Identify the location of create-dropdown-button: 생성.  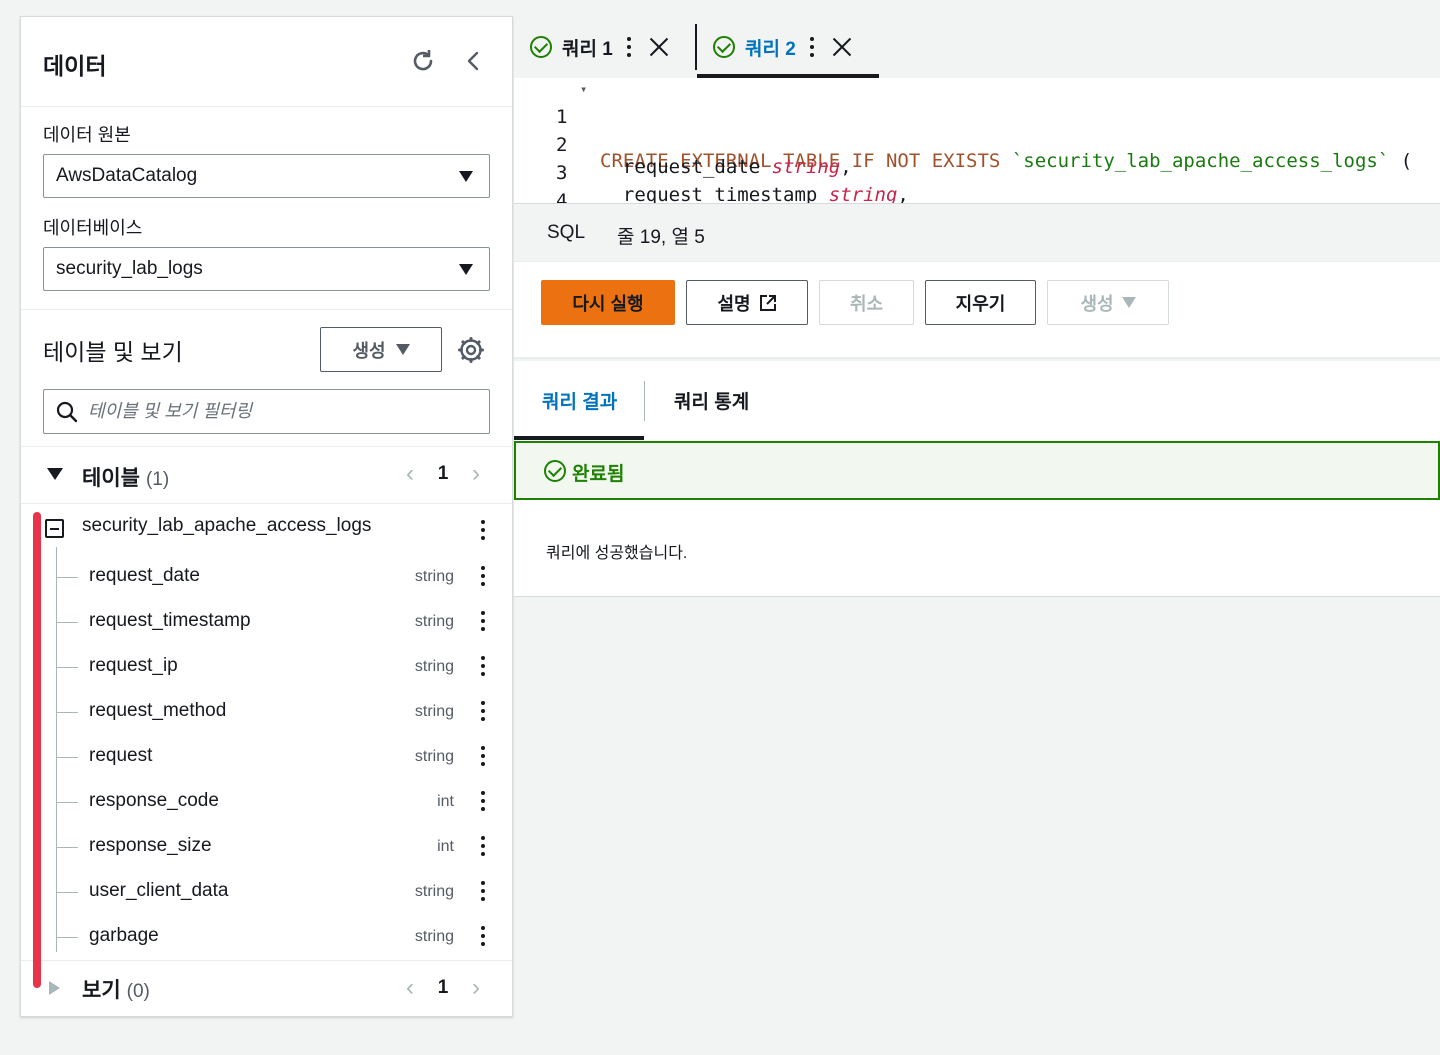
(1108, 302).